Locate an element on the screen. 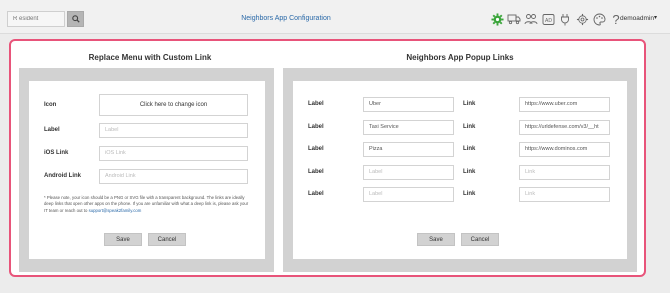  left-save-button: Save is located at coordinates (123, 239).